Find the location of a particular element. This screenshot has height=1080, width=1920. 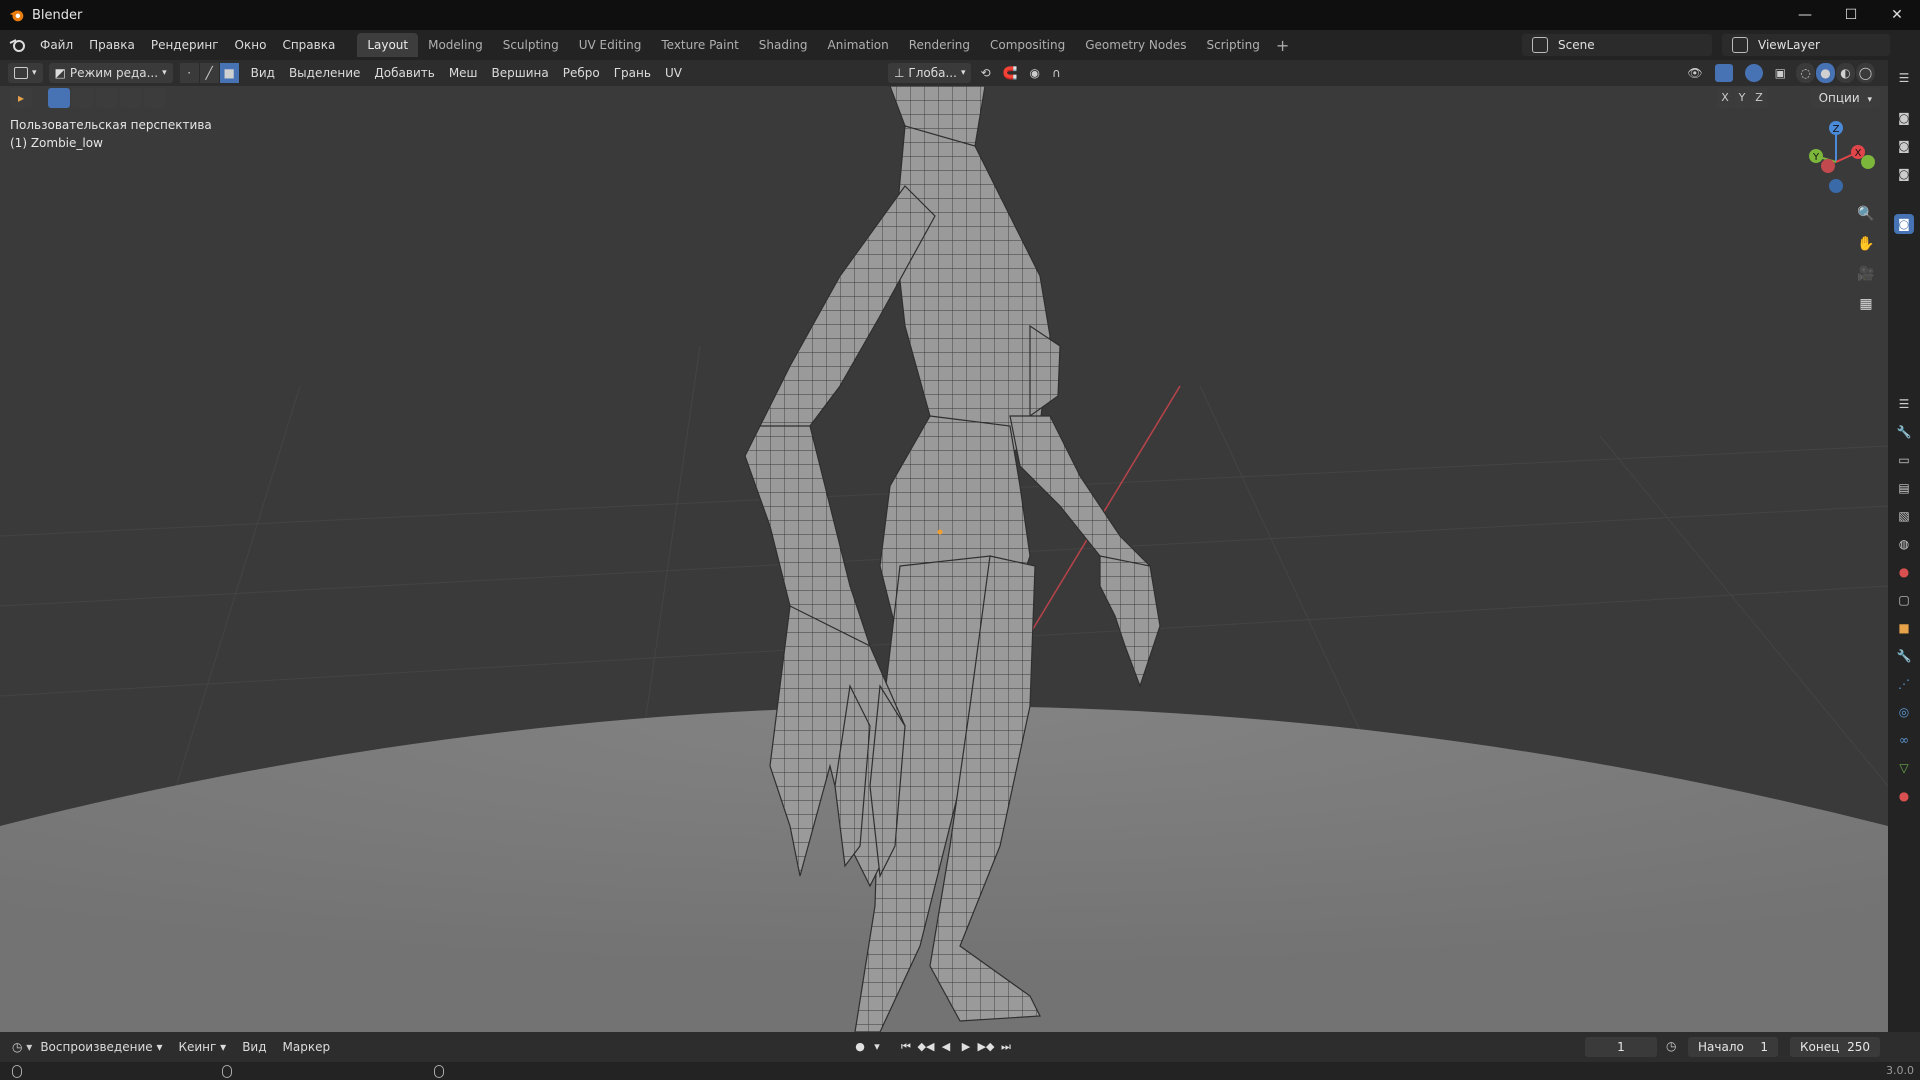

tab-shading: Shading is located at coordinates (783, 45).